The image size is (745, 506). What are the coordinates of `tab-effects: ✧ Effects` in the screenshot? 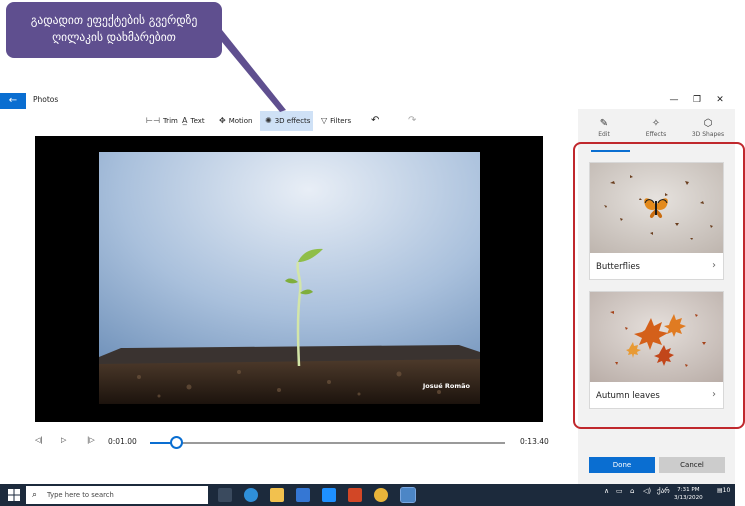 It's located at (656, 128).